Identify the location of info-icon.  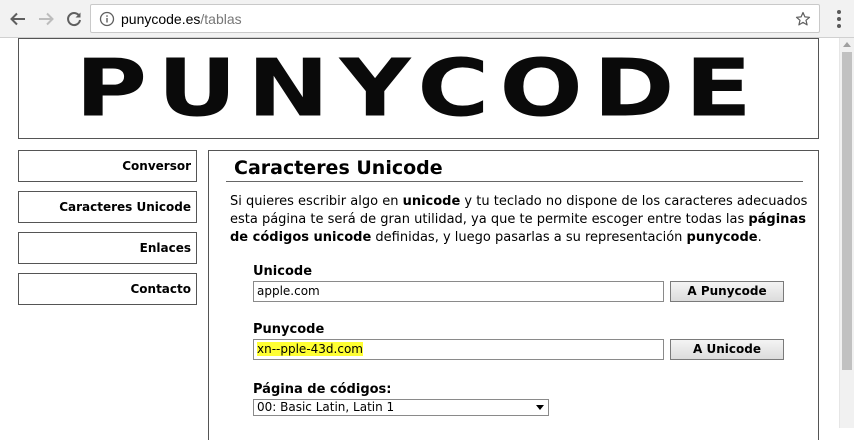
(107, 19).